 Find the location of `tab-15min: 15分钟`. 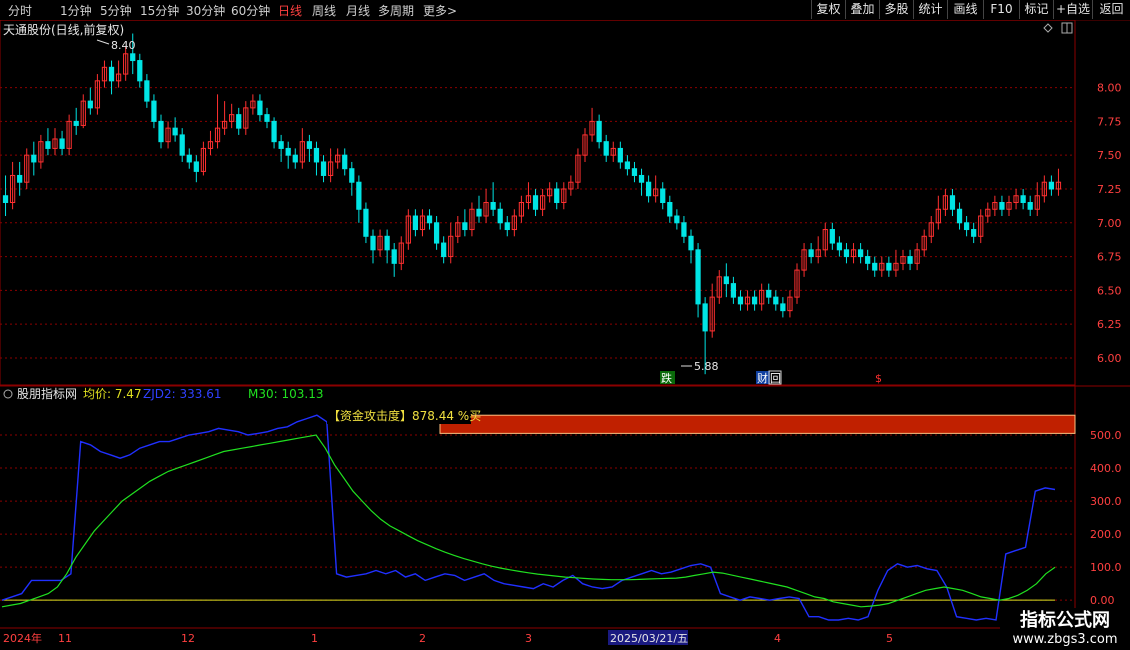

tab-15min: 15分钟 is located at coordinates (159, 10).